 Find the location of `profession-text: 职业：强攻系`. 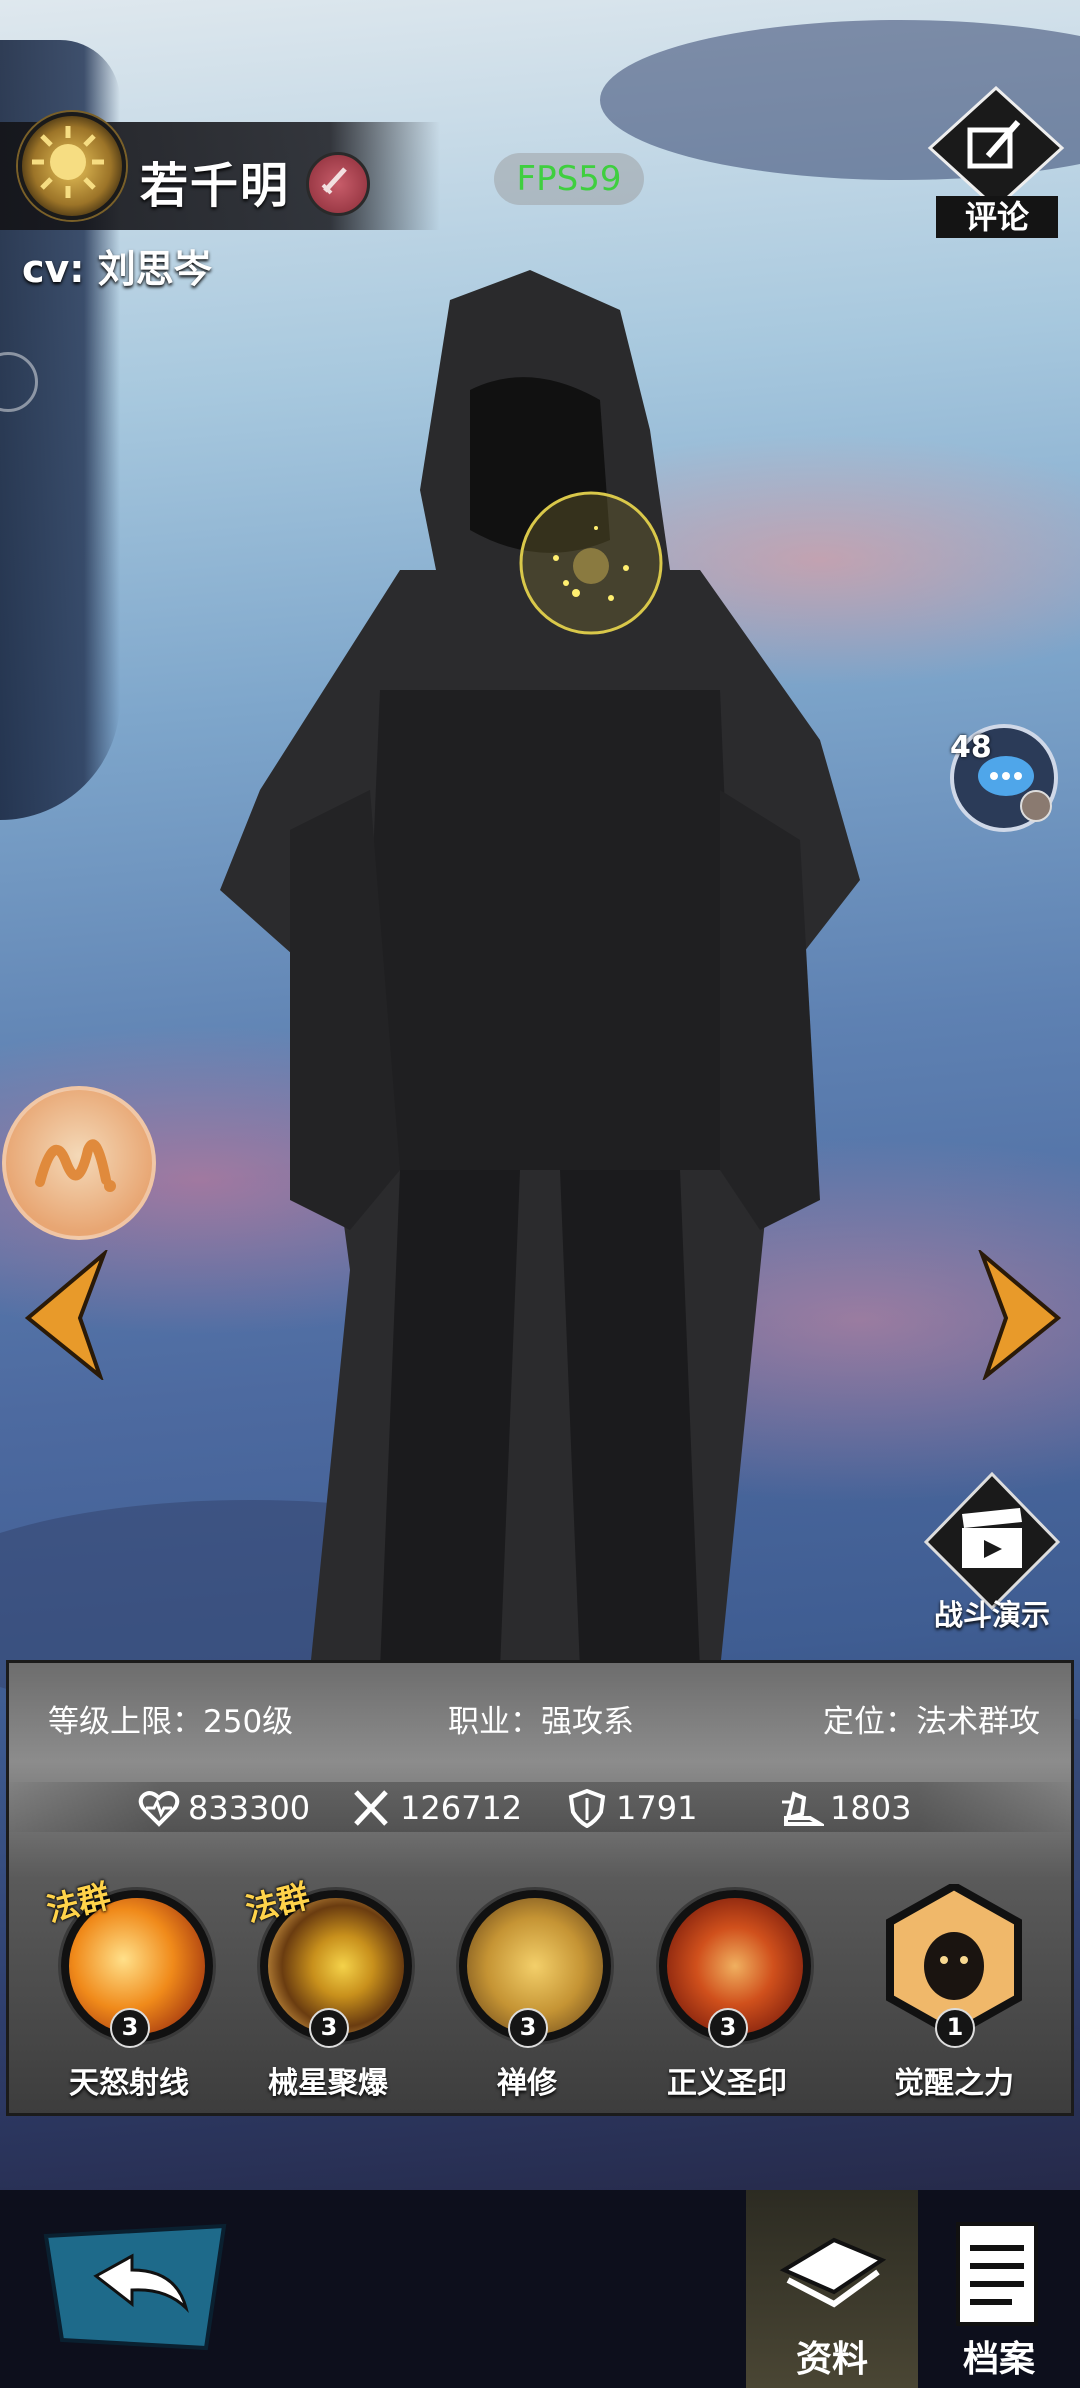

profession-text: 职业：强攻系 is located at coordinates (541, 1722).